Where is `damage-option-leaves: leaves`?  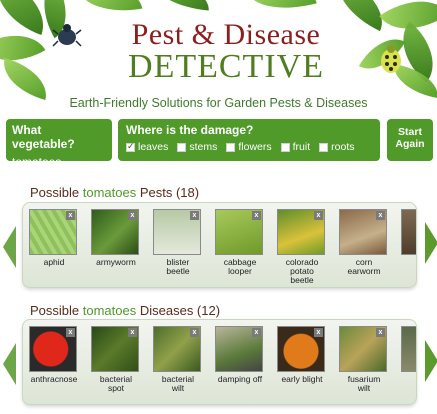 damage-option-leaves: leaves is located at coordinates (147, 147).